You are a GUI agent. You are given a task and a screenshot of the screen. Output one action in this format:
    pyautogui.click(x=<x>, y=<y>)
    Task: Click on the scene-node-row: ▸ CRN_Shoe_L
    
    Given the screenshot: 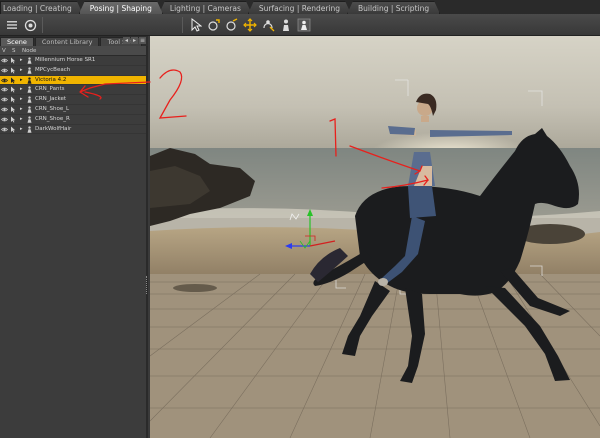 What is the action you would take?
    pyautogui.click(x=73, y=110)
    